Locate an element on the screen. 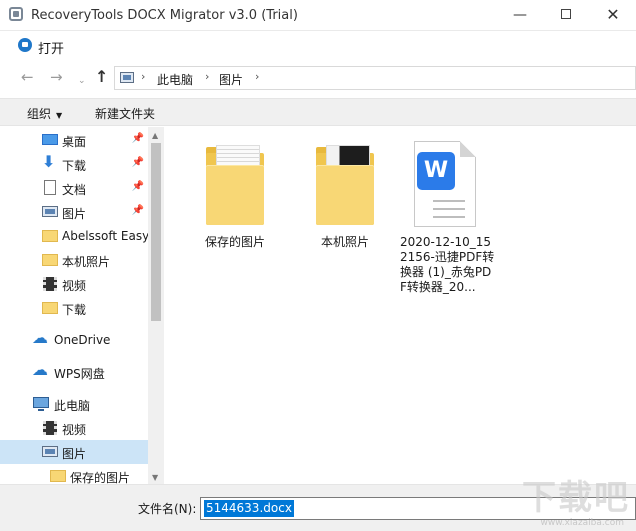  sidebar-item-desktop: 桌面 📌 is located at coordinates (74, 140).